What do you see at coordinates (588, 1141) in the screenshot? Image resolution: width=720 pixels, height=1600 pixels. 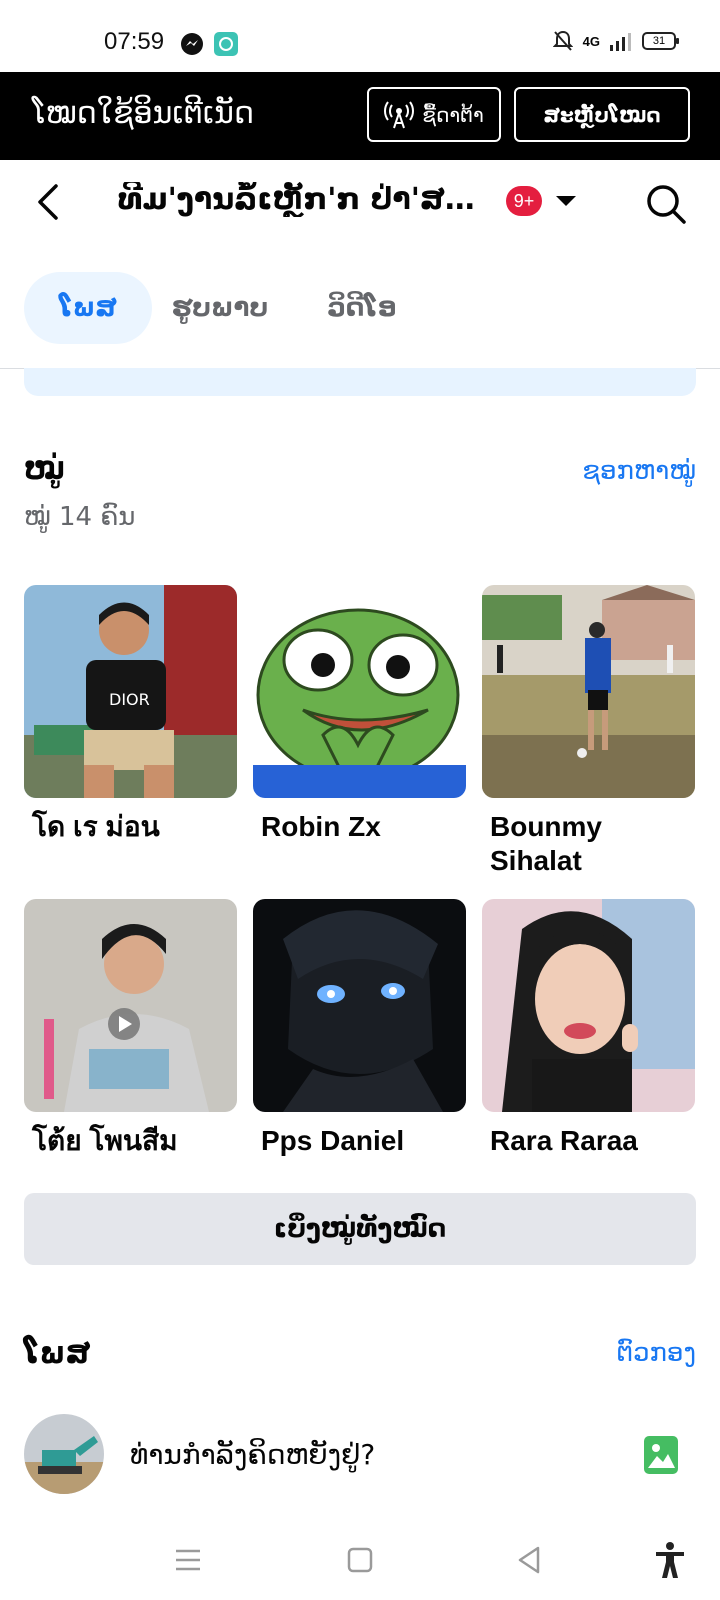 I see `member-name: Rara Raraa` at bounding box center [588, 1141].